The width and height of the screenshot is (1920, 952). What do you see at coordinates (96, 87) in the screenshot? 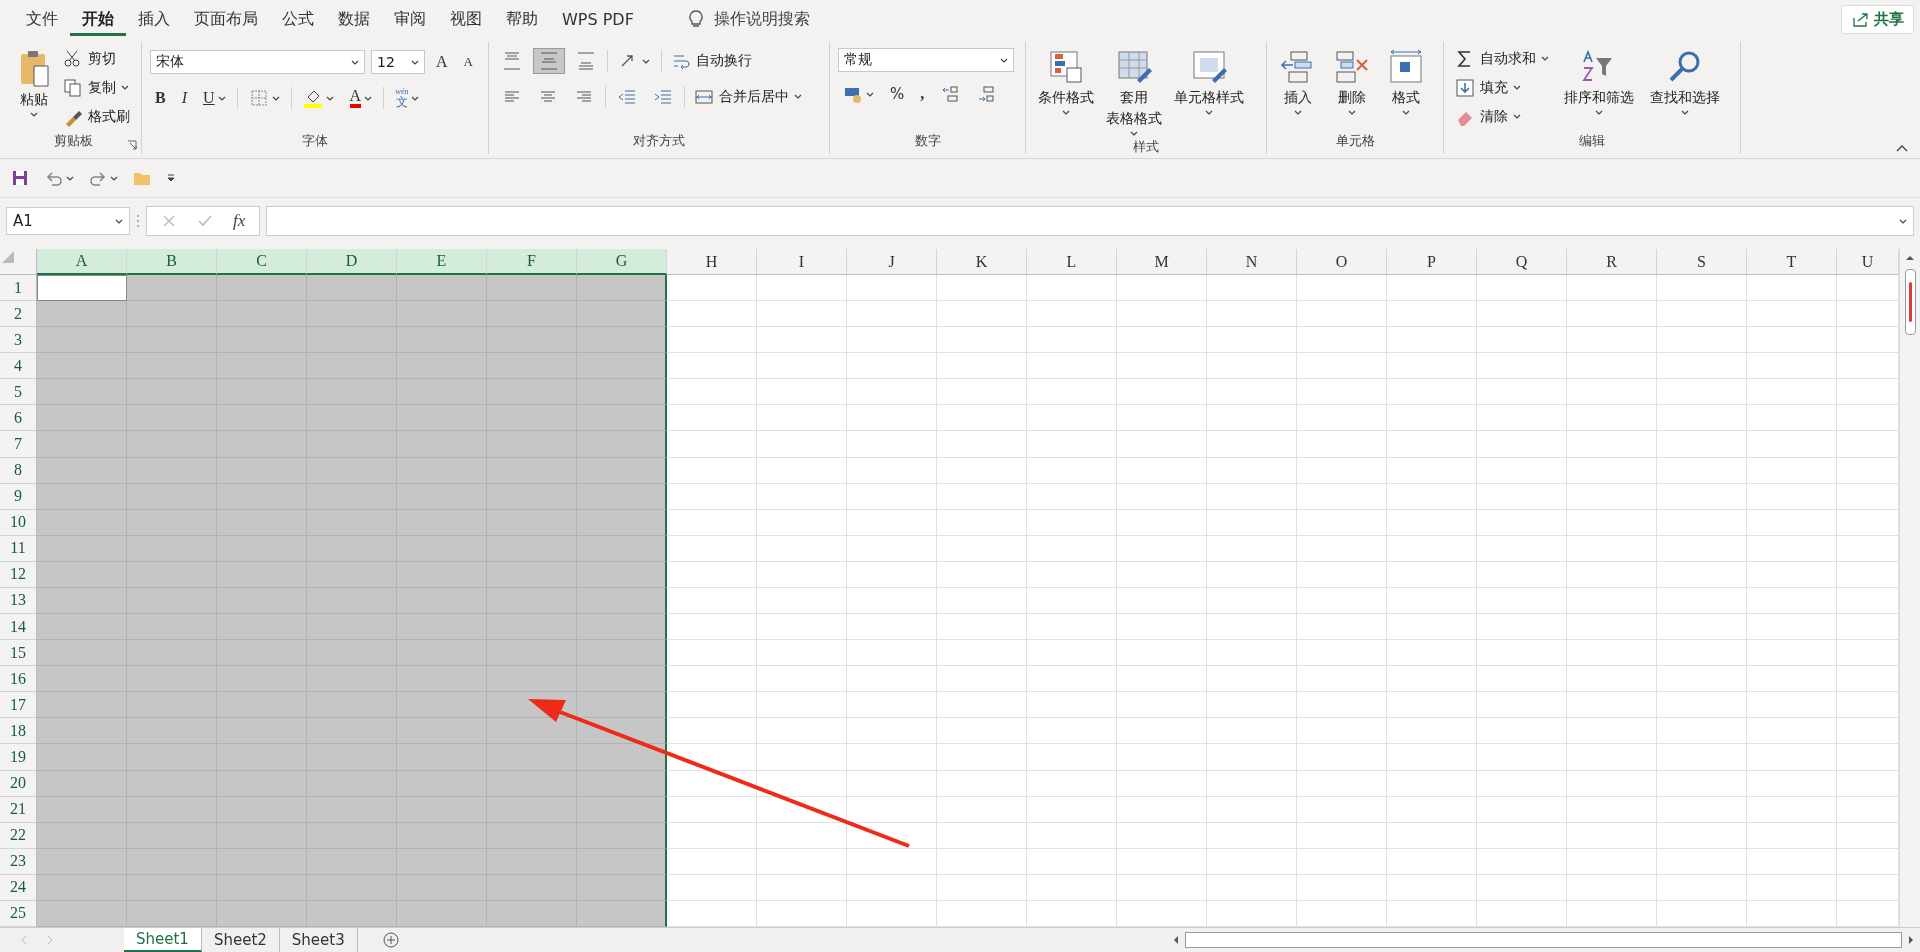
I see `clipboard-button: 复制` at bounding box center [96, 87].